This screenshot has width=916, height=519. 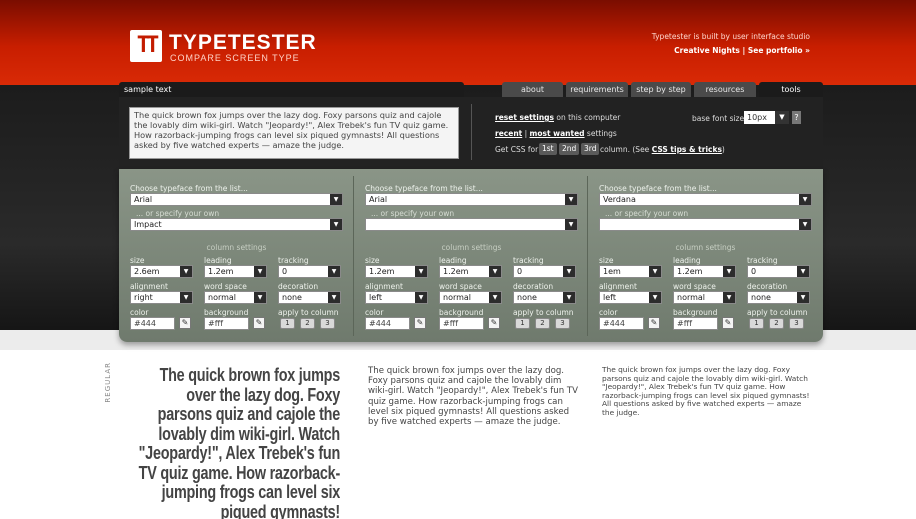 What do you see at coordinates (221, 271) in the screenshot?
I see `col1-leading-select-value: 1.2em` at bounding box center [221, 271].